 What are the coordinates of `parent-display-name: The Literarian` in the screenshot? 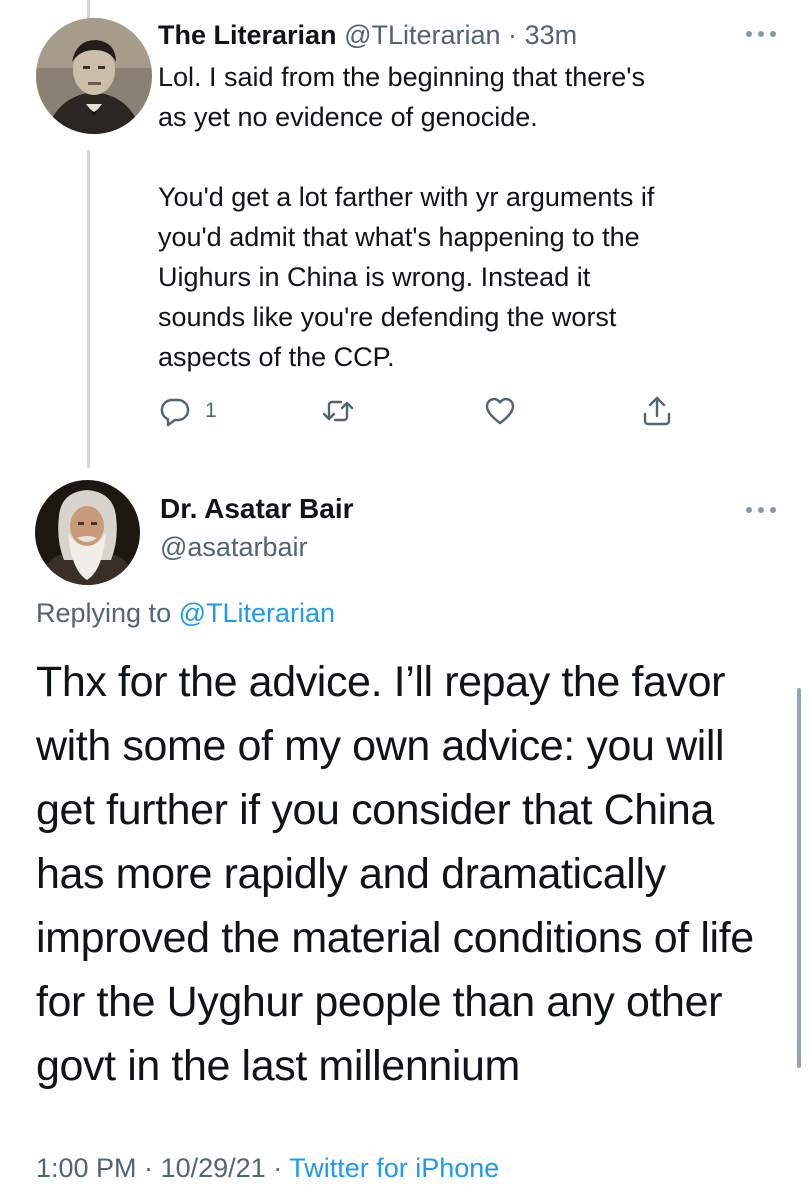 It's located at (247, 35).